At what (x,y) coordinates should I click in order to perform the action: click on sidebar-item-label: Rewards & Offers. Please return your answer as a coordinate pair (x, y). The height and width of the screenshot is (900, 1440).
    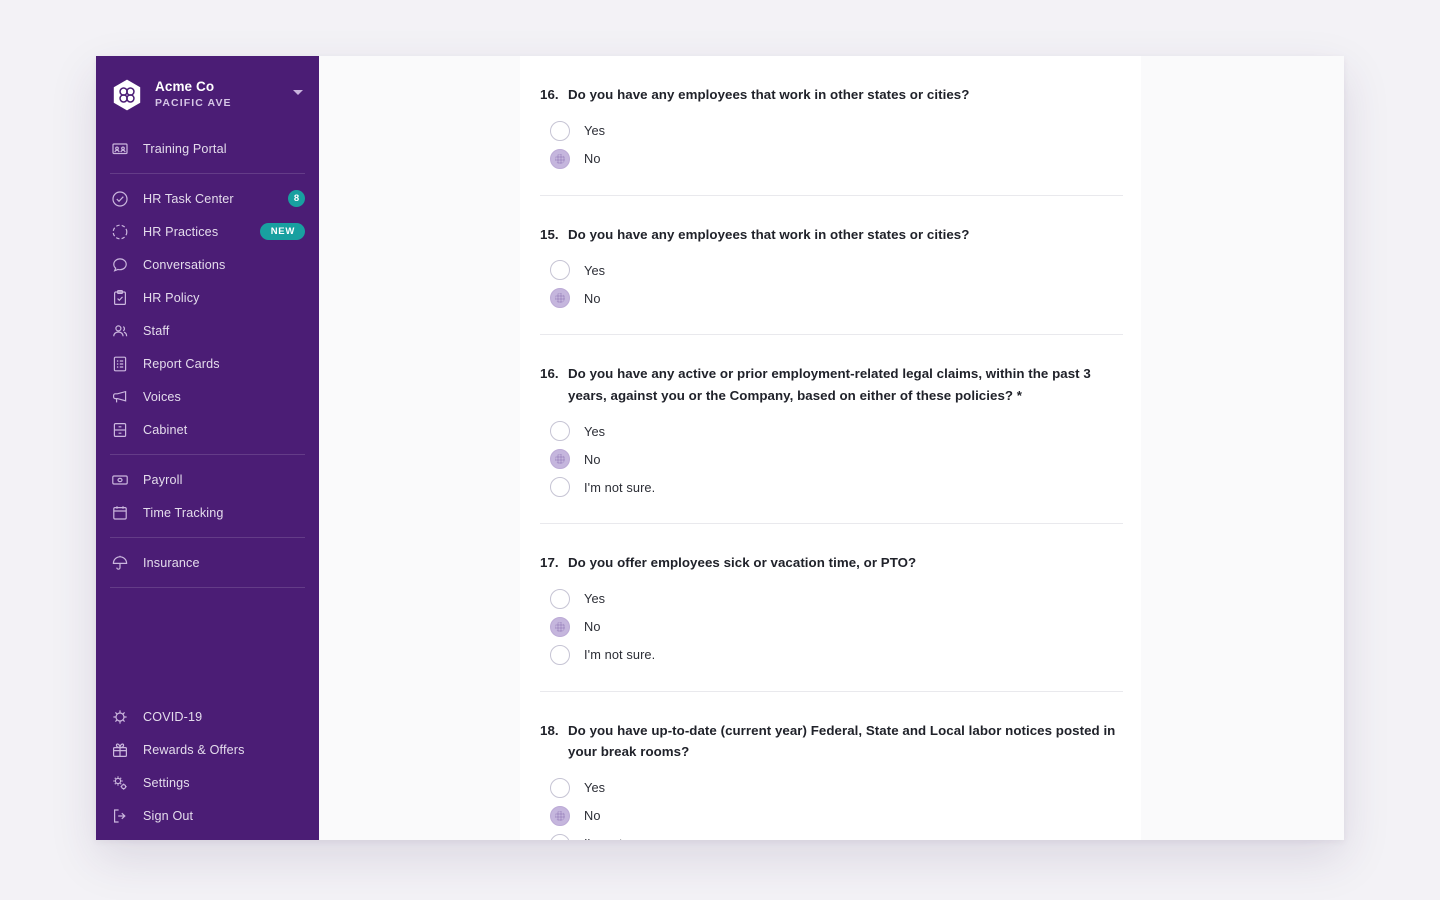
    Looking at the image, I should click on (194, 749).